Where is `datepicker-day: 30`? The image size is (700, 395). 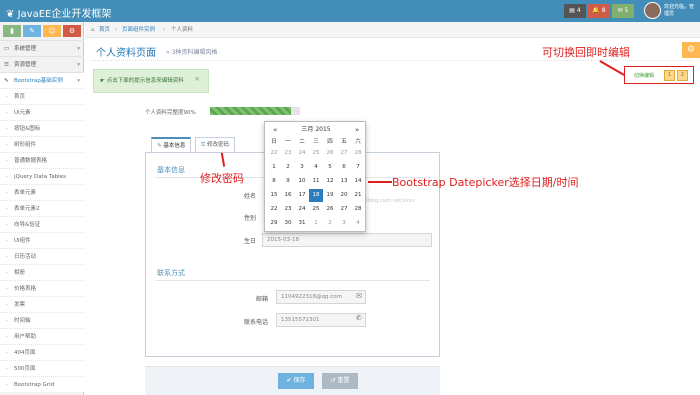
datepicker-day: 30 is located at coordinates (288, 223).